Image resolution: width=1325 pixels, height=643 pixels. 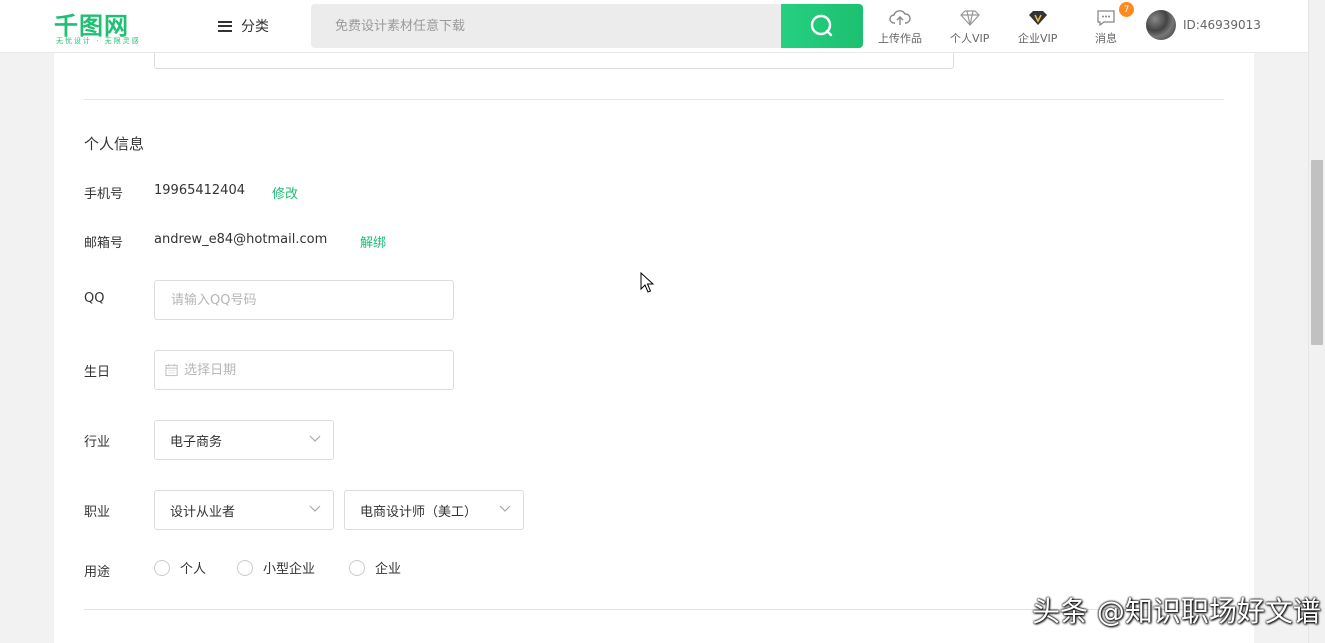 What do you see at coordinates (900, 18) in the screenshot?
I see `cloud-upload-icon` at bounding box center [900, 18].